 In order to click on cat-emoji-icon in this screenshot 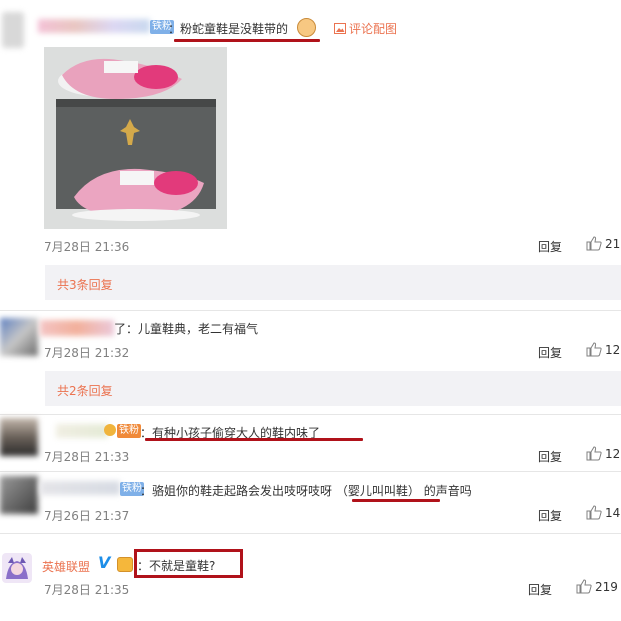, I will do `click(306, 27)`.